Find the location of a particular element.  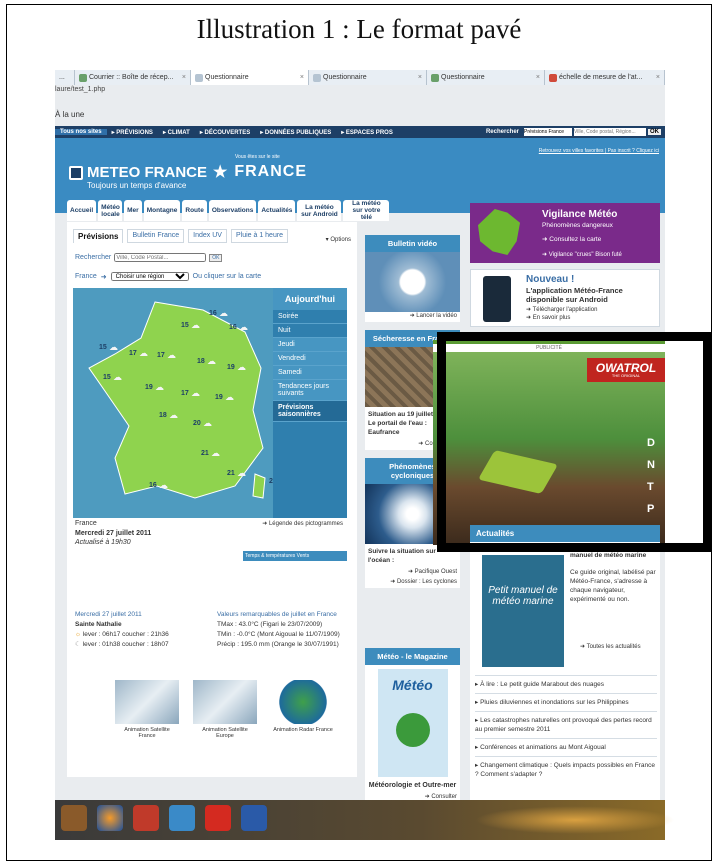

video-thumbnail is located at coordinates (412, 282).